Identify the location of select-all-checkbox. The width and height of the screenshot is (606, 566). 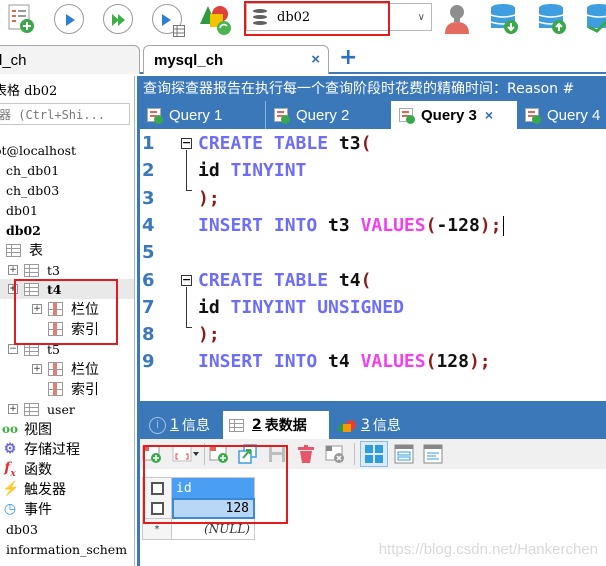
(157, 488).